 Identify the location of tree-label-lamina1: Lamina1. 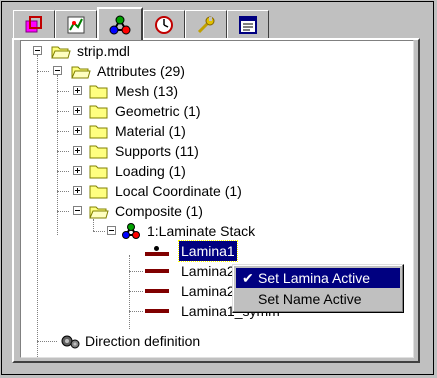
(208, 251).